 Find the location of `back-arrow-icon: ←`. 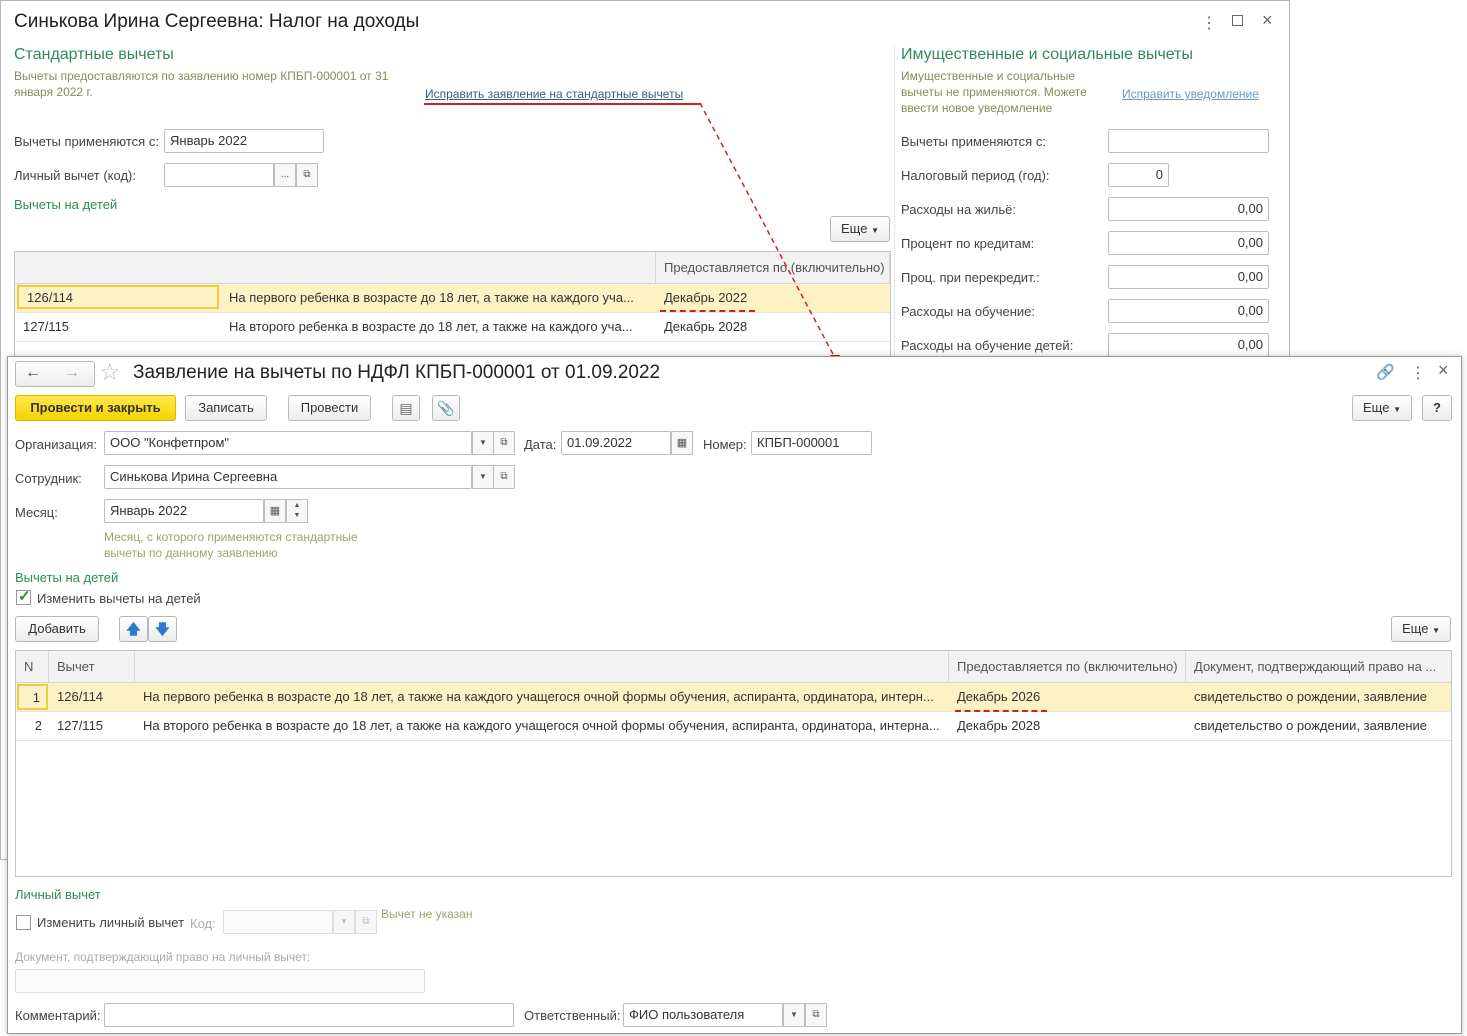

back-arrow-icon: ← is located at coordinates (33, 373).